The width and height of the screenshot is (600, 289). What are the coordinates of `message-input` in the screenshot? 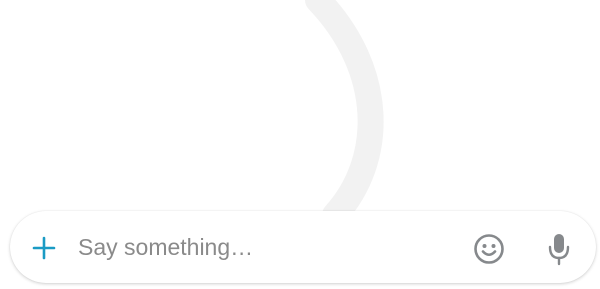 It's located at (263, 247).